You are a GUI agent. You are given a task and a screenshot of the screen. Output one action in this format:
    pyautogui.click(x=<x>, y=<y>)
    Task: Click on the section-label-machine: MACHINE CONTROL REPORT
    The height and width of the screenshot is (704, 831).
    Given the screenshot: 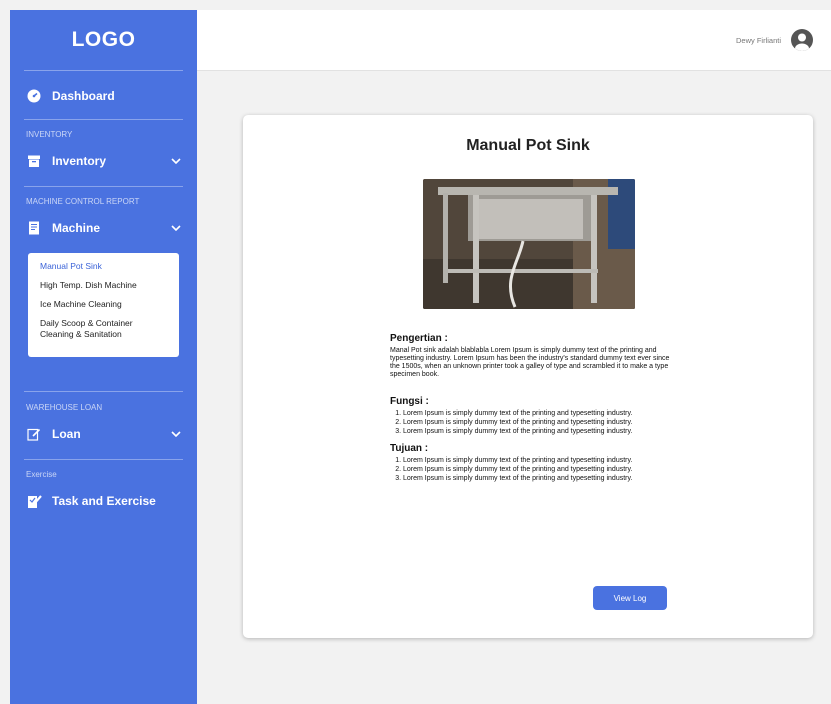 What is the action you would take?
    pyautogui.click(x=83, y=201)
    